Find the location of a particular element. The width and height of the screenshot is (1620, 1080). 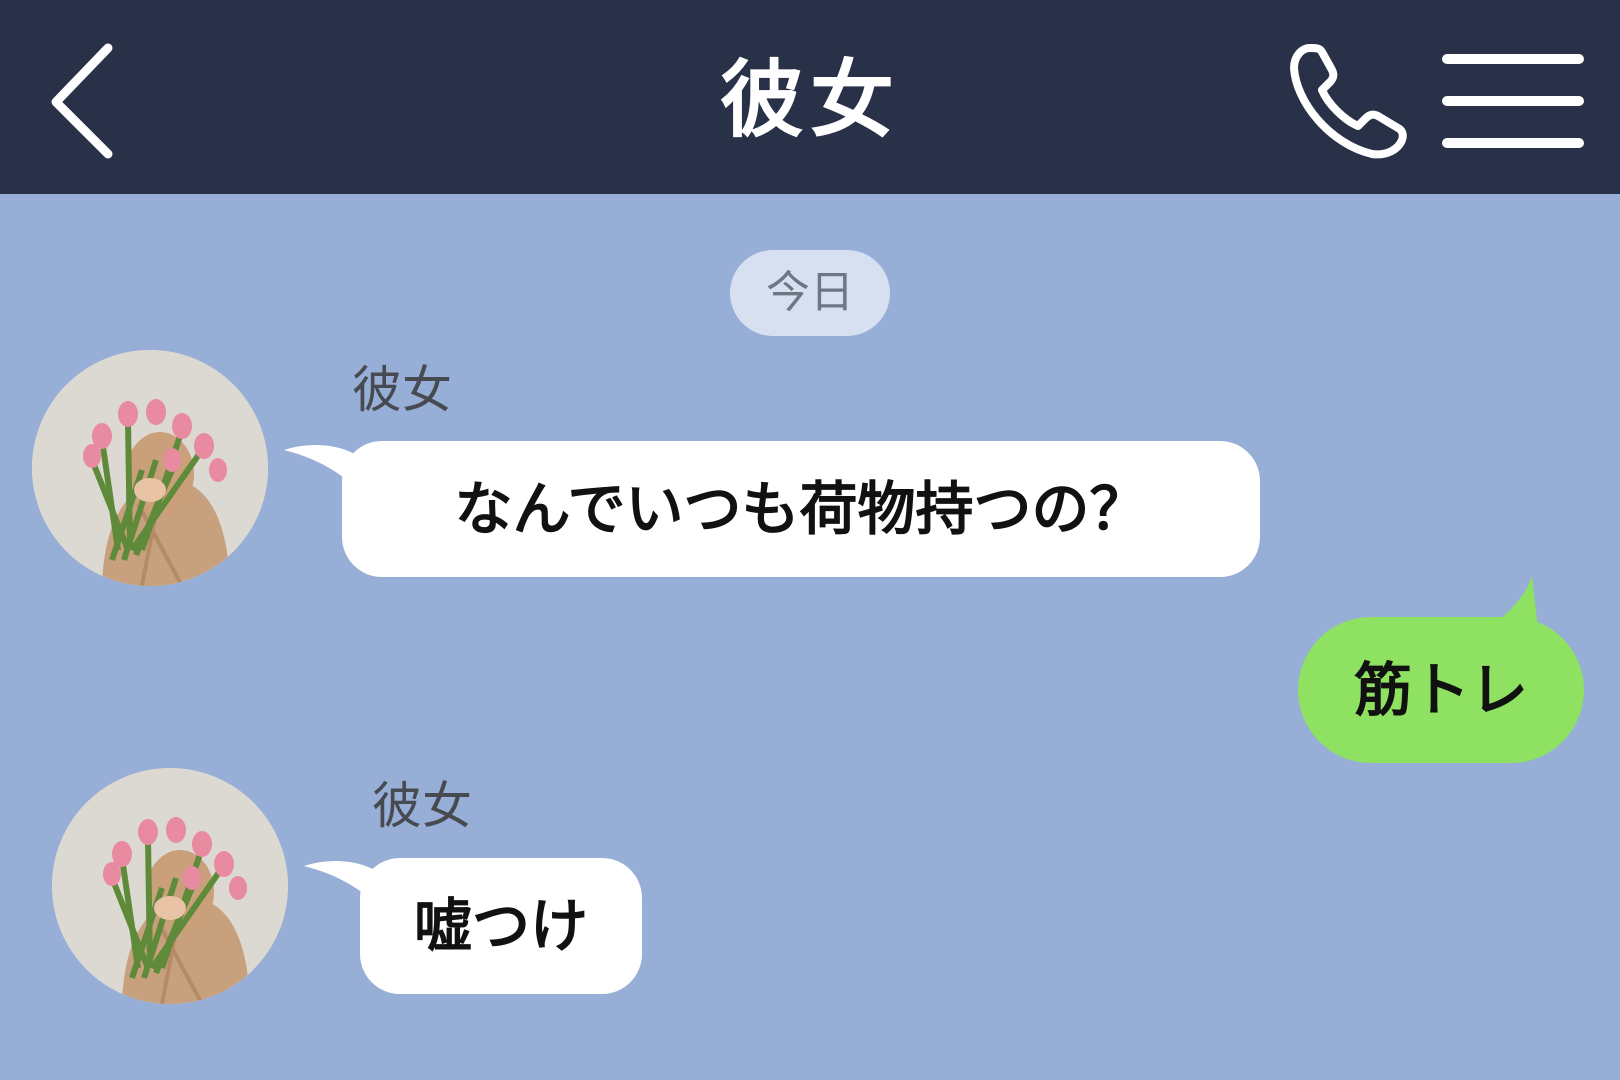

call-button is located at coordinates (1349, 101).